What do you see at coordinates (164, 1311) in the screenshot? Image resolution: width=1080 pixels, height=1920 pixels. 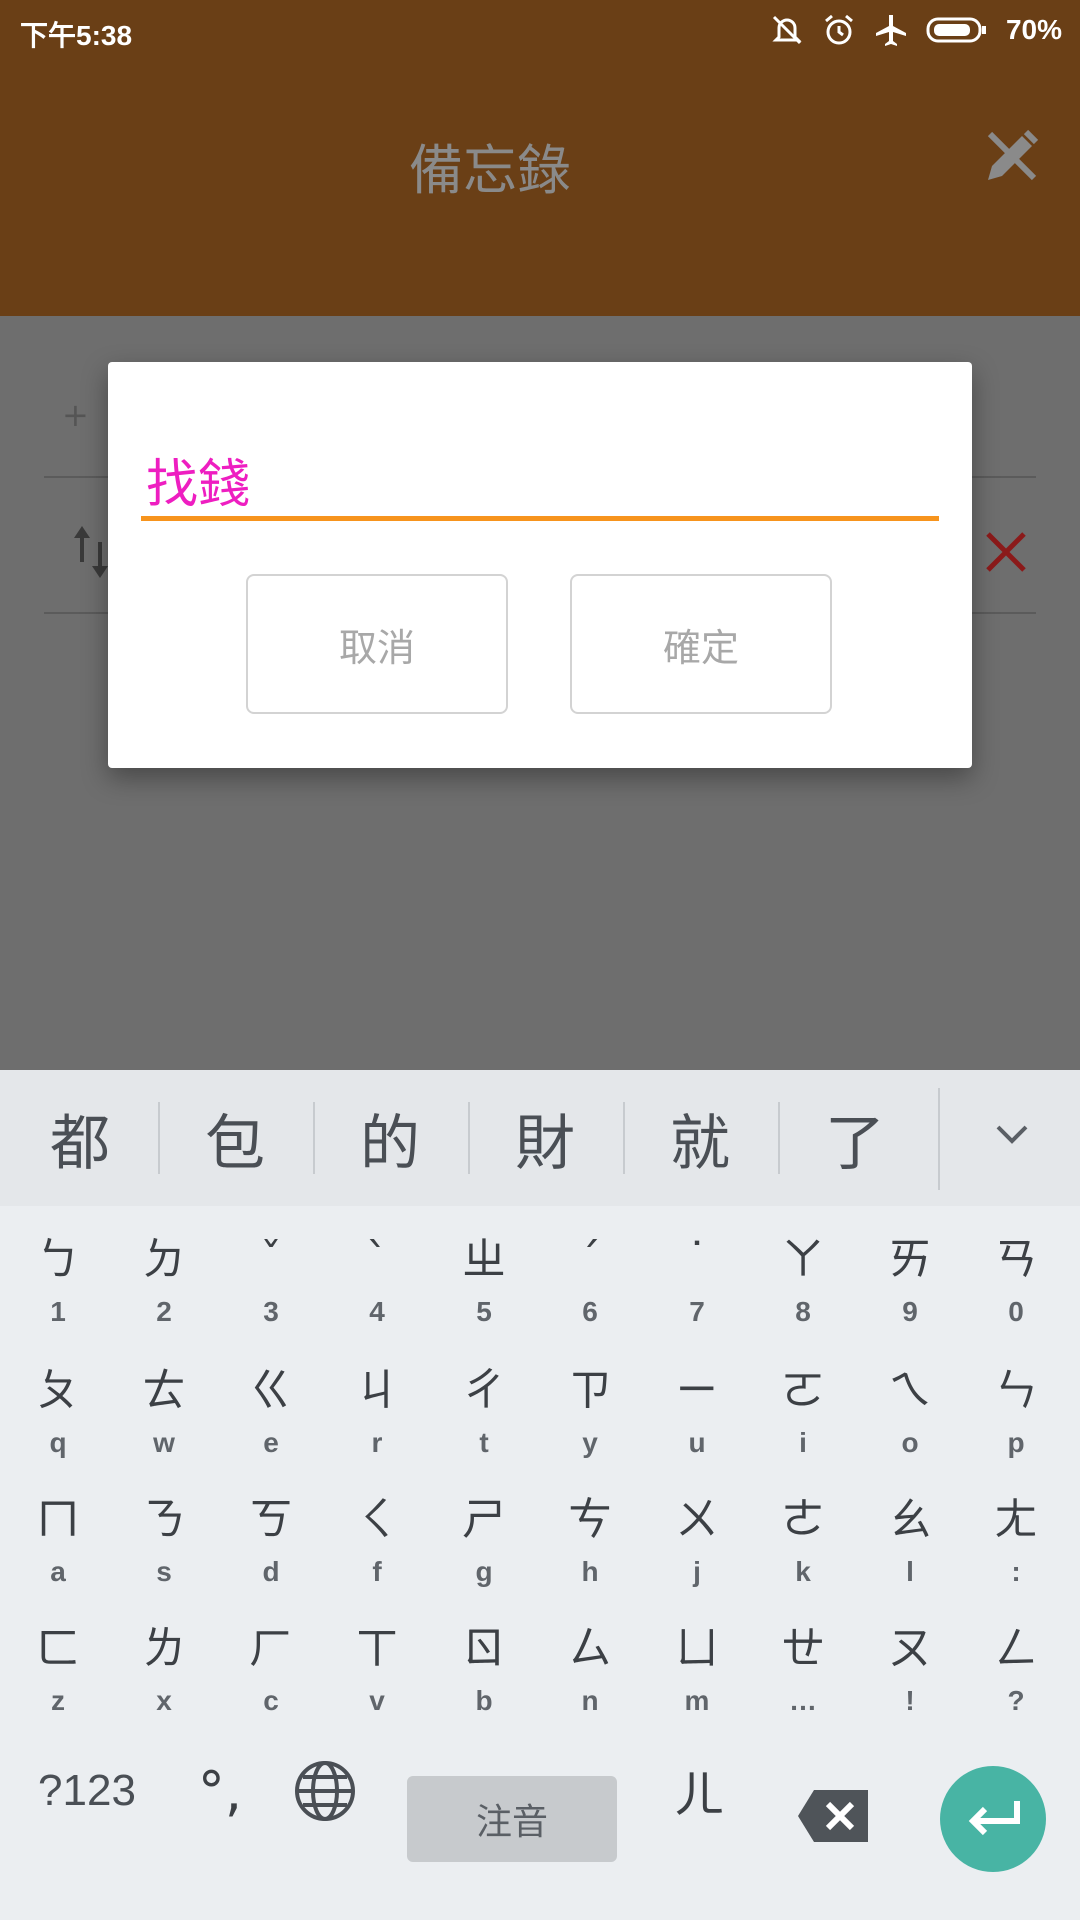 I see `key-hint: 2` at bounding box center [164, 1311].